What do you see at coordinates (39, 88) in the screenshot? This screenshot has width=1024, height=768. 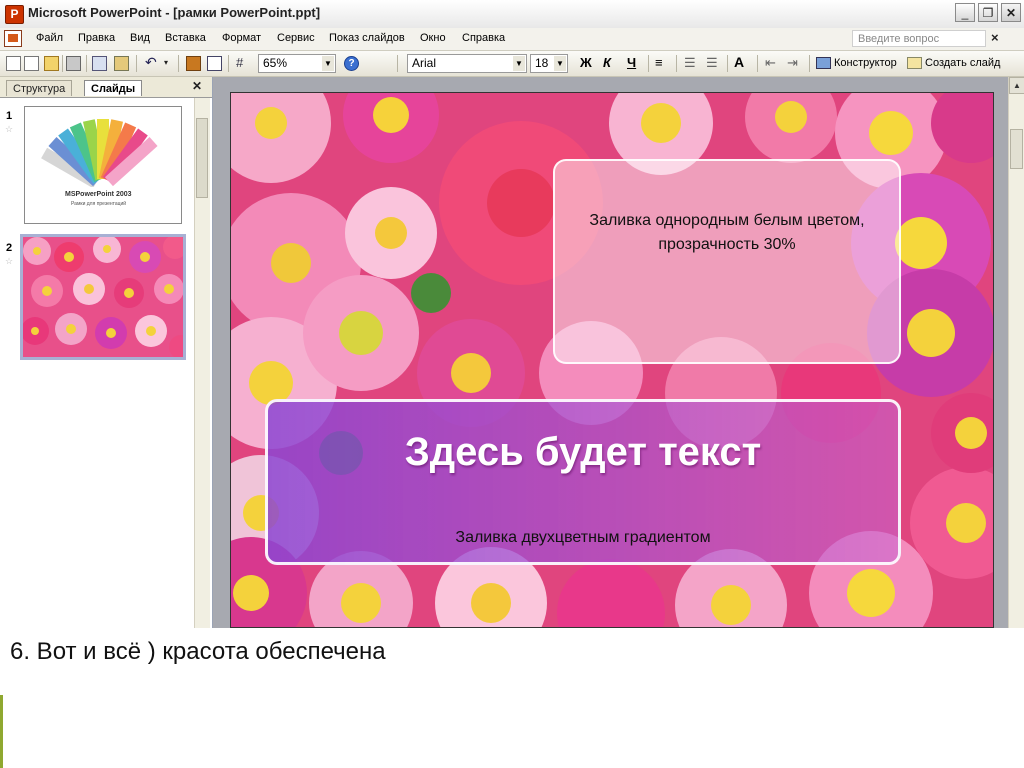 I see `tab-outline: Структура` at bounding box center [39, 88].